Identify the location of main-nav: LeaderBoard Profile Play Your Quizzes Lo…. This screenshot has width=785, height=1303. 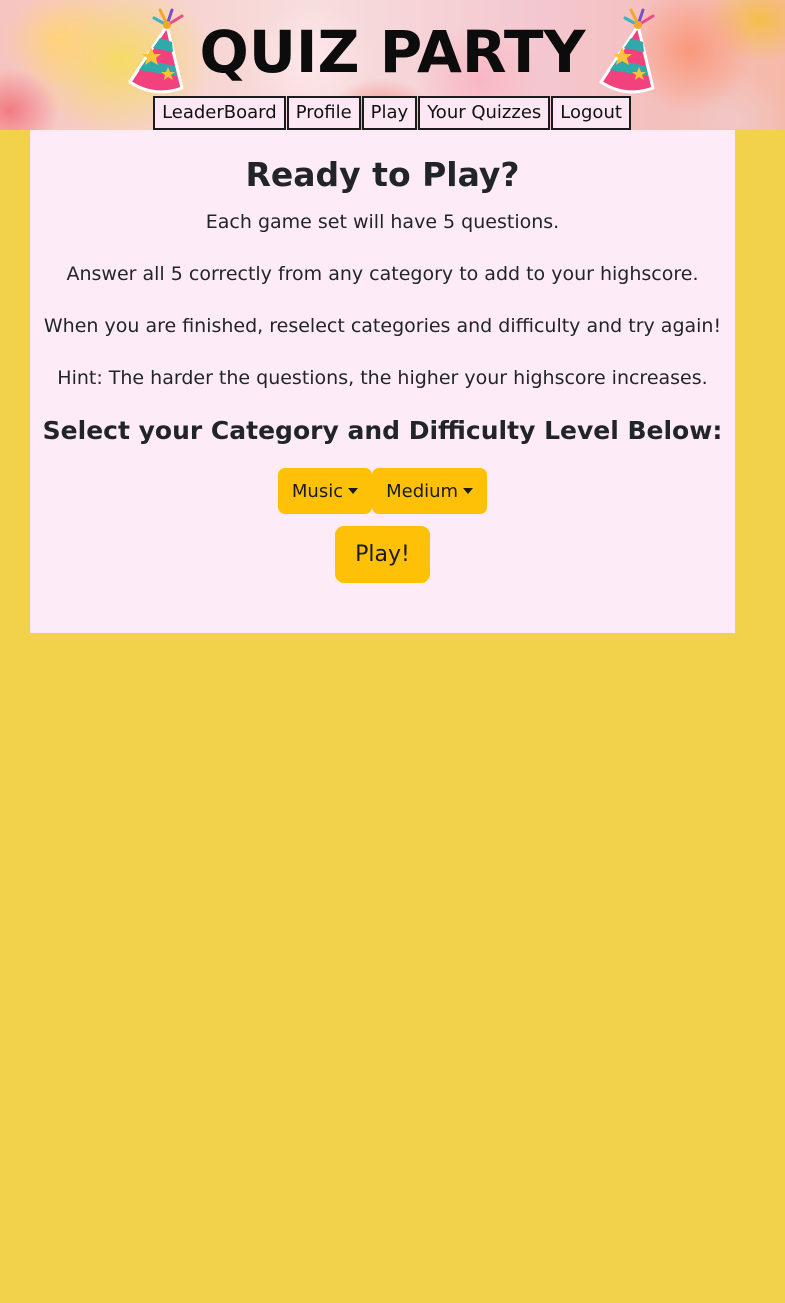
(392, 113).